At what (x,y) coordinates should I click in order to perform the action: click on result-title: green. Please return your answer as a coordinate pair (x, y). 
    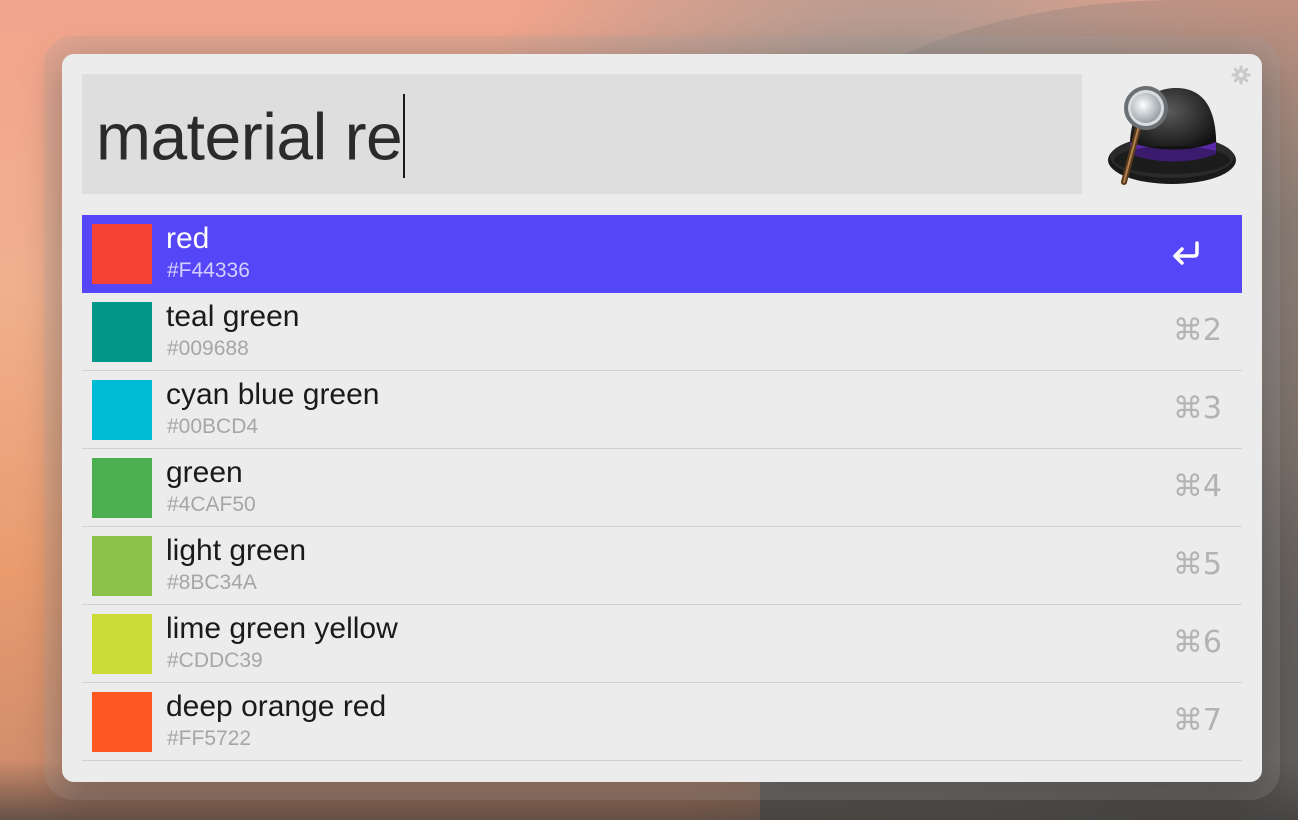
    Looking at the image, I should click on (204, 472).